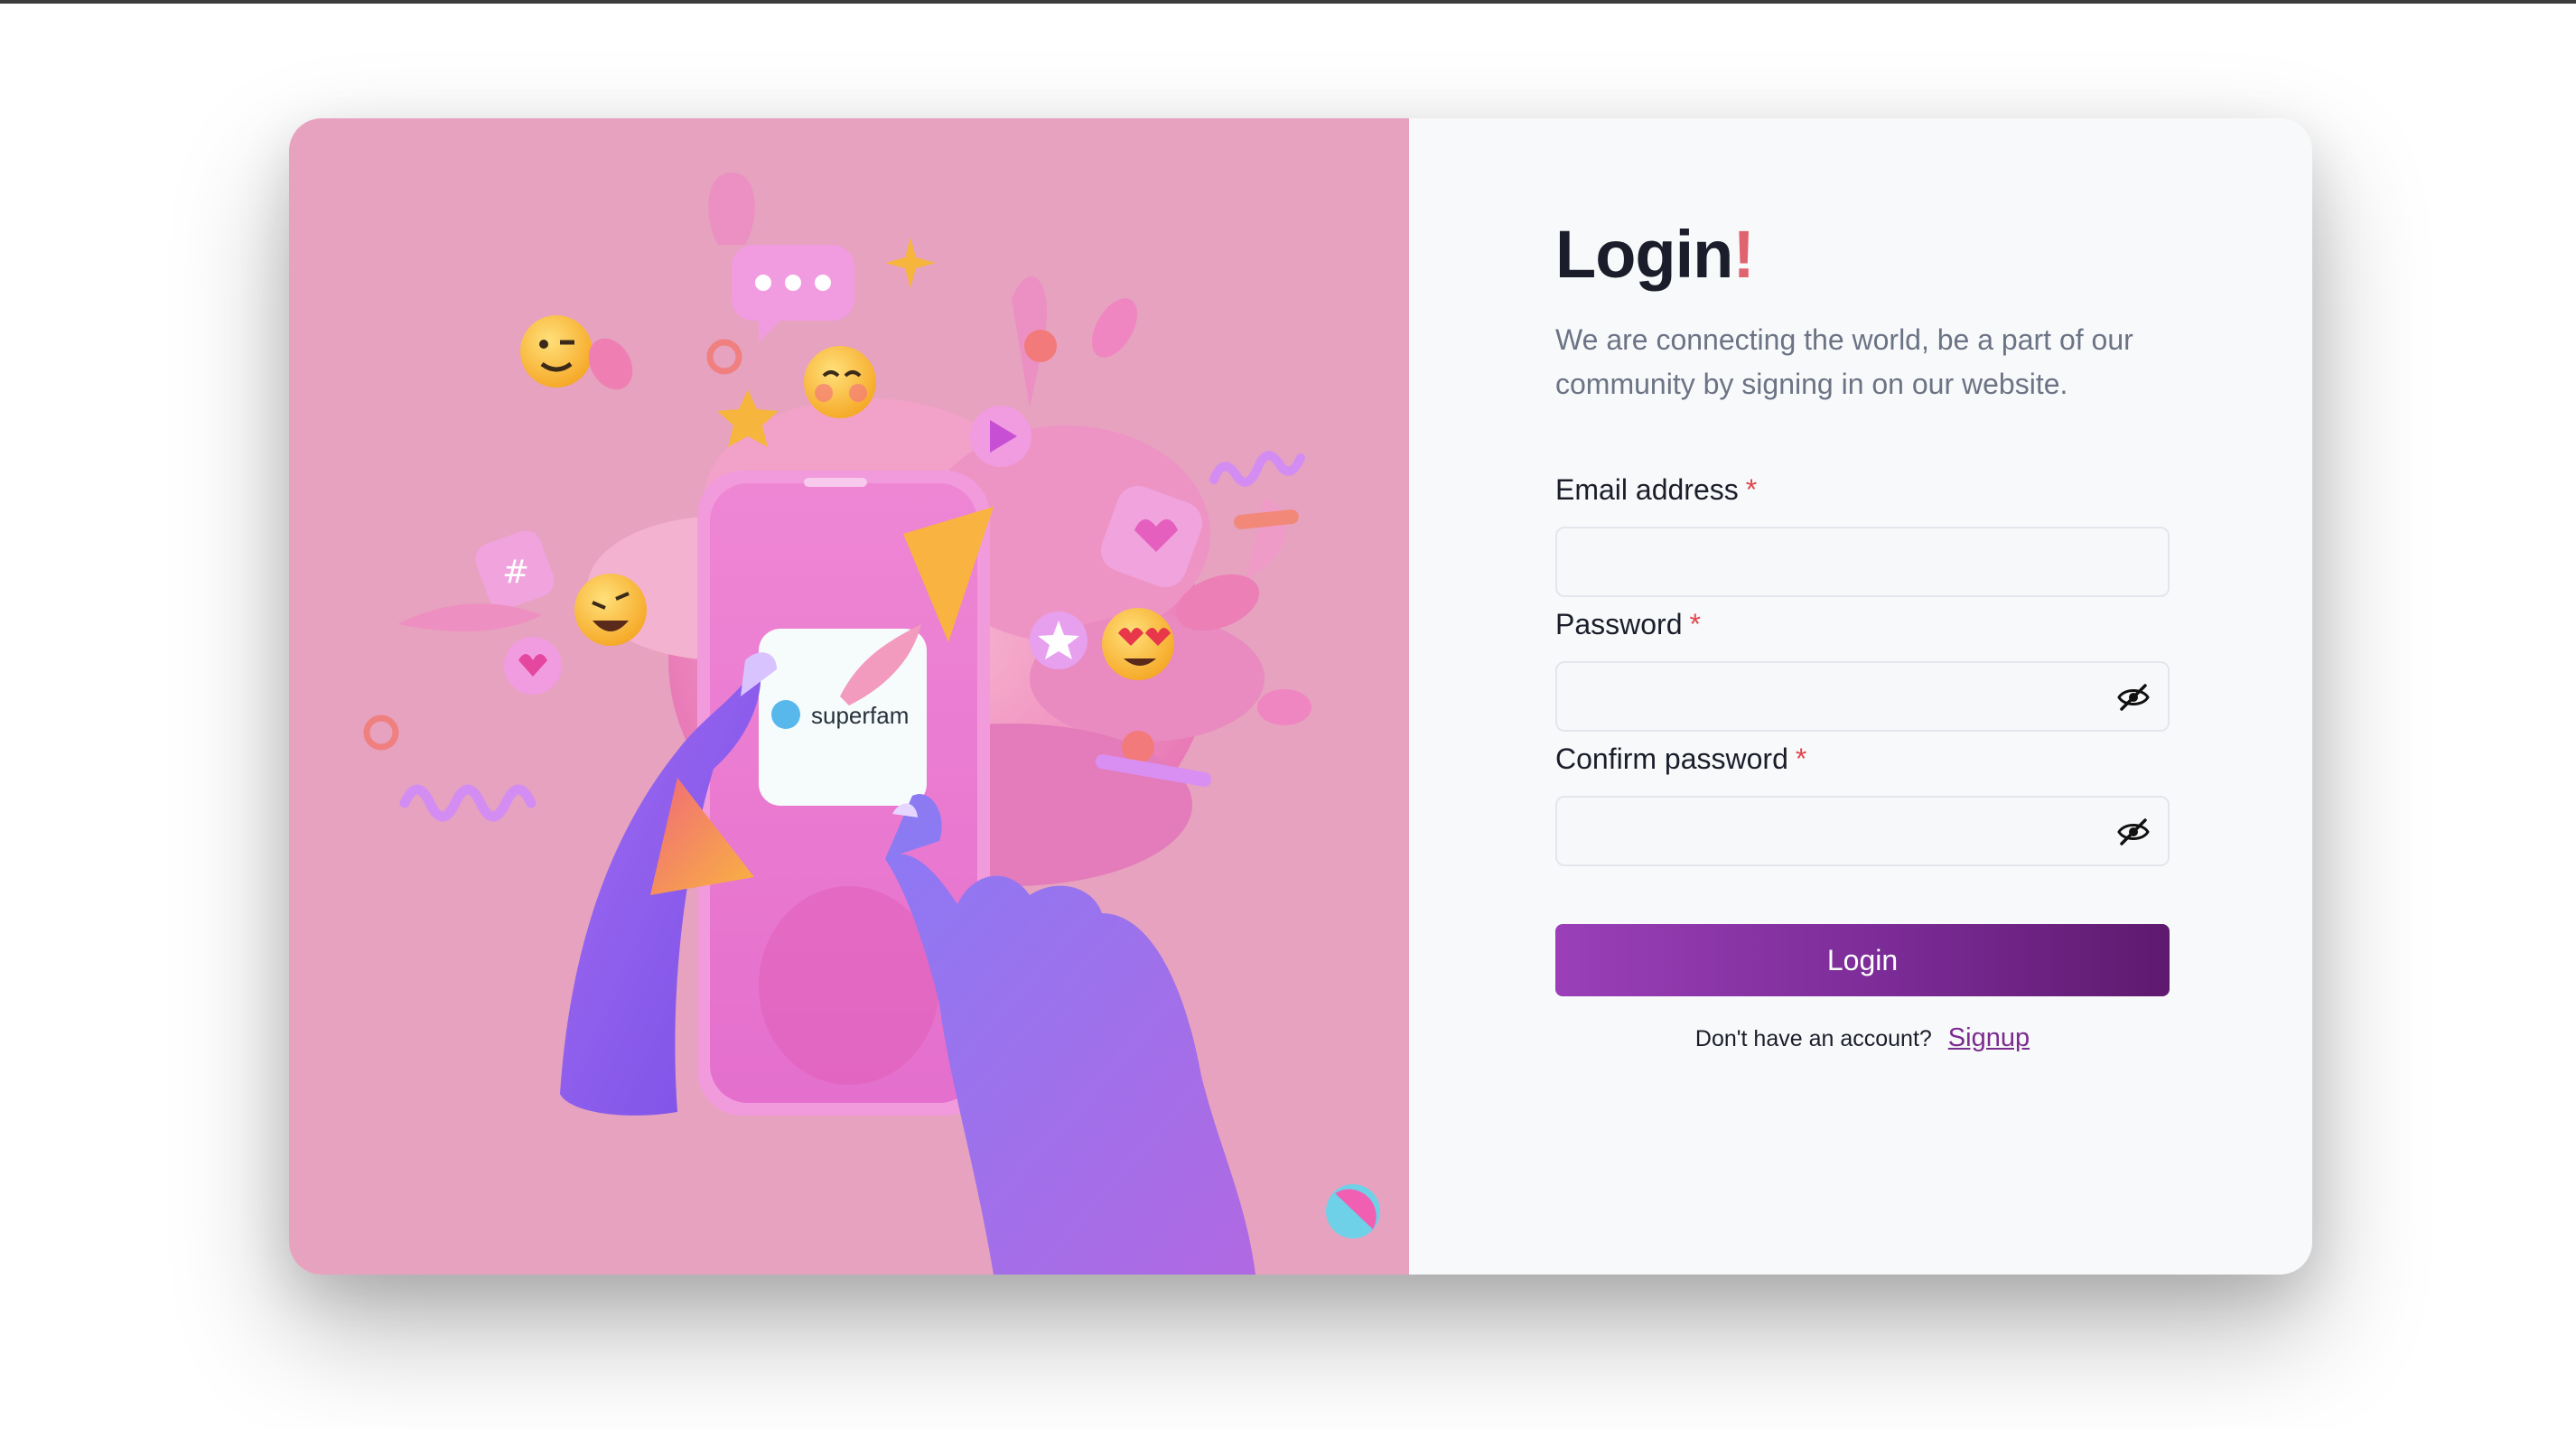 Image resolution: width=2576 pixels, height=1429 pixels. What do you see at coordinates (610, 610) in the screenshot?
I see `laughing-emoji` at bounding box center [610, 610].